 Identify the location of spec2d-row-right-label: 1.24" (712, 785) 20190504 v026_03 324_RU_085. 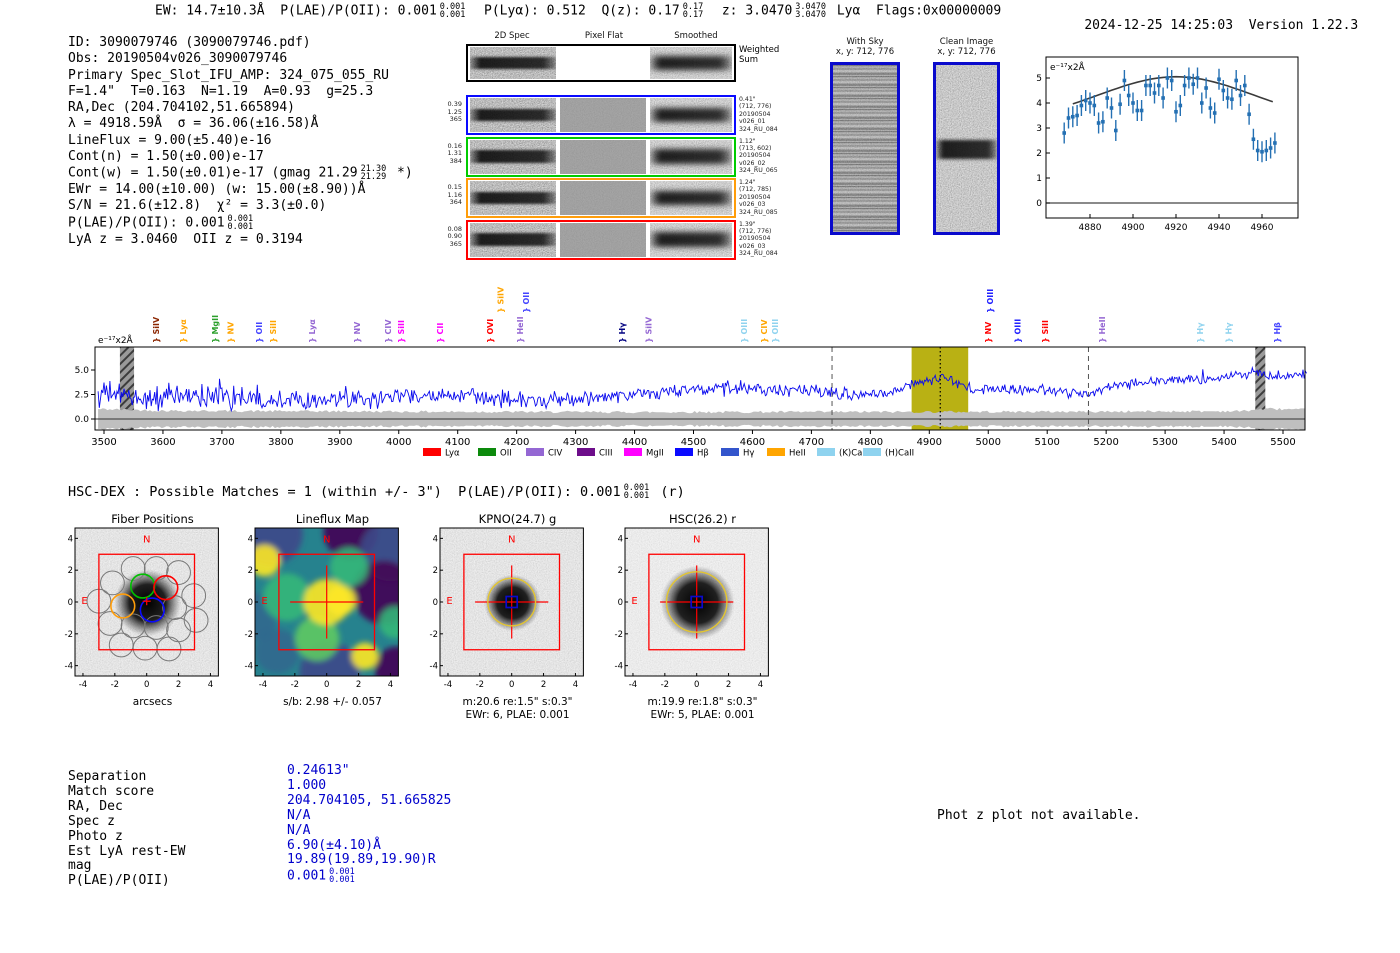
(758, 197).